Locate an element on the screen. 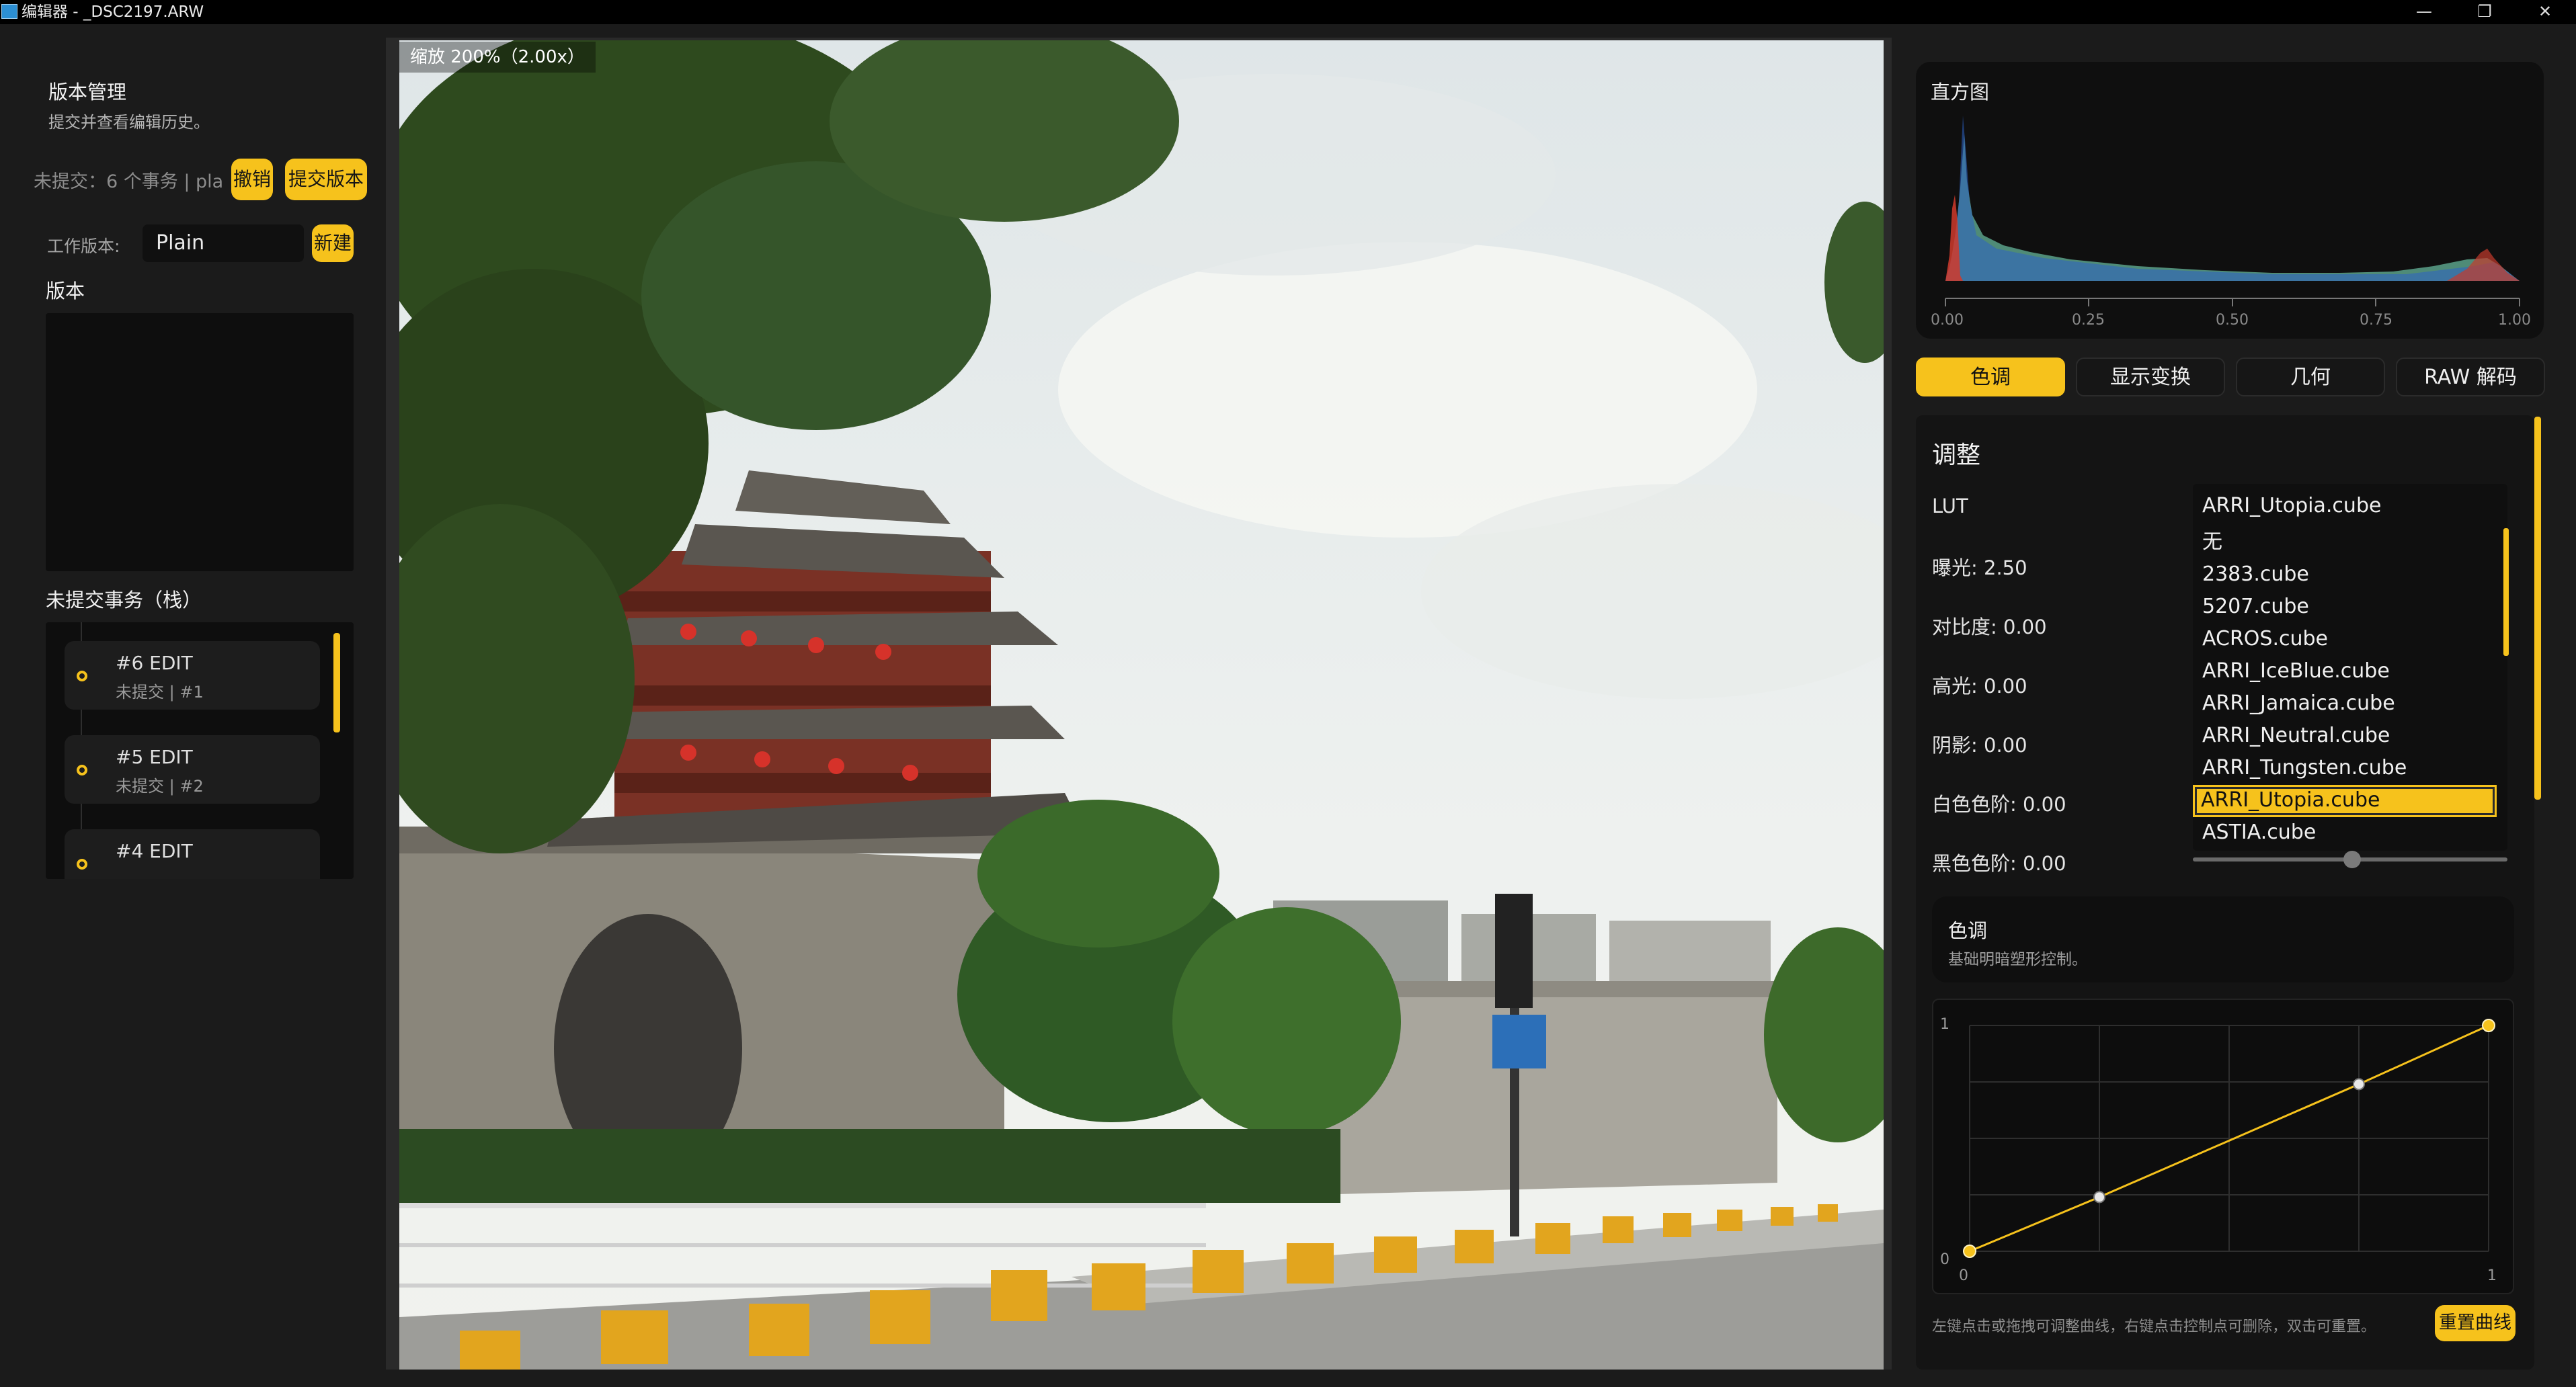 The width and height of the screenshot is (2576, 1387). adjust-title: 调整 is located at coordinates (1956, 455).